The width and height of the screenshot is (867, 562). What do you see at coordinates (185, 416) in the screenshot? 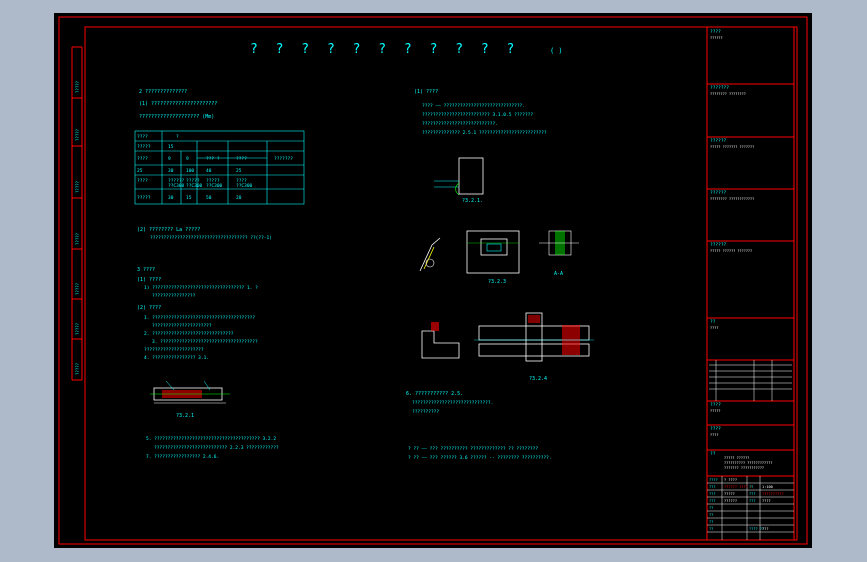
I see `fig-label-left: ?3.2.1` at bounding box center [185, 416].